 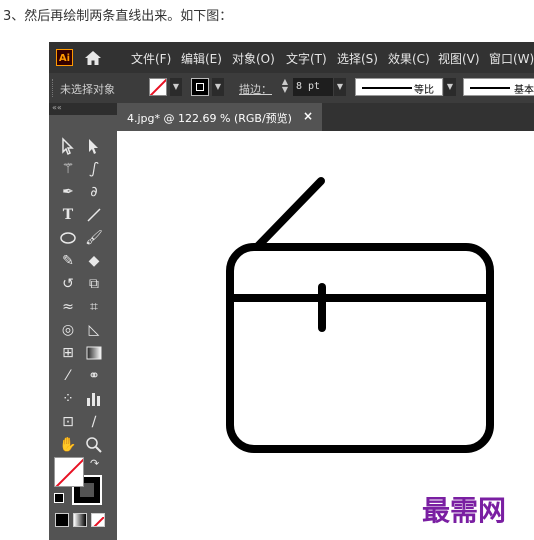 What do you see at coordinates (201, 58) in the screenshot?
I see `menu-edit: 编辑(E)` at bounding box center [201, 58].